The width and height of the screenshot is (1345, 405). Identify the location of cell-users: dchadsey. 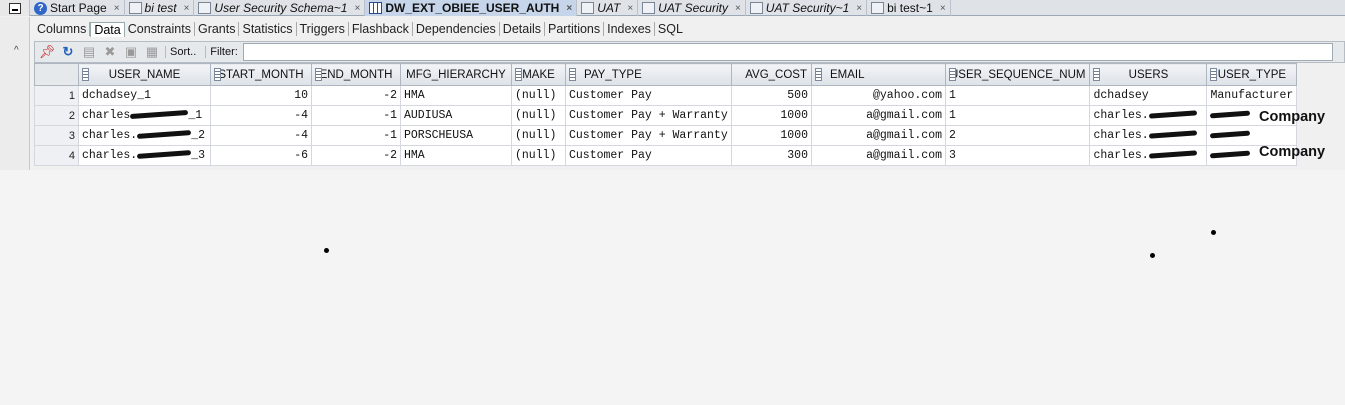
(1148, 95).